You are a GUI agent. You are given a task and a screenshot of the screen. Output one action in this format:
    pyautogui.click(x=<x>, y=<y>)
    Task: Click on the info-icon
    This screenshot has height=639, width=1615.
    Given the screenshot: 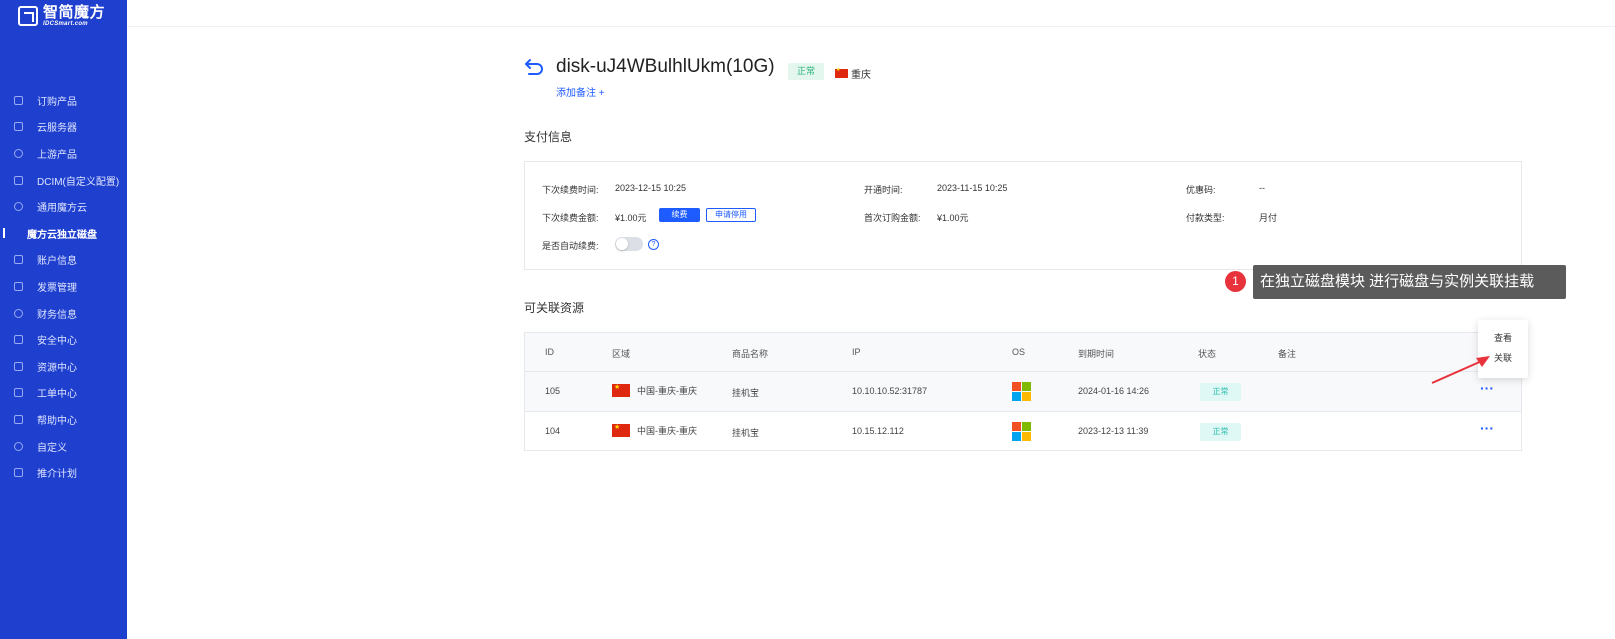 What is the action you would take?
    pyautogui.click(x=18, y=153)
    